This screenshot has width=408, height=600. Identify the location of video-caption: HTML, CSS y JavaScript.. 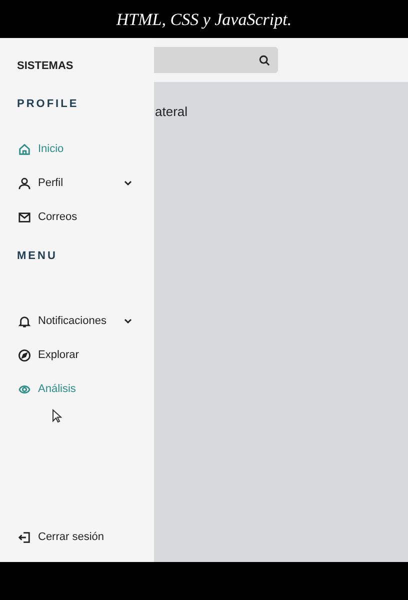
(204, 19).